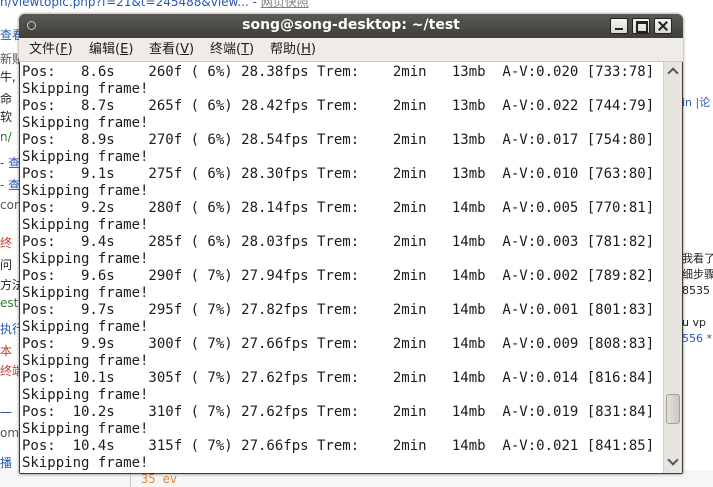  I want to click on background-left-fragment: est, so click(9, 303).